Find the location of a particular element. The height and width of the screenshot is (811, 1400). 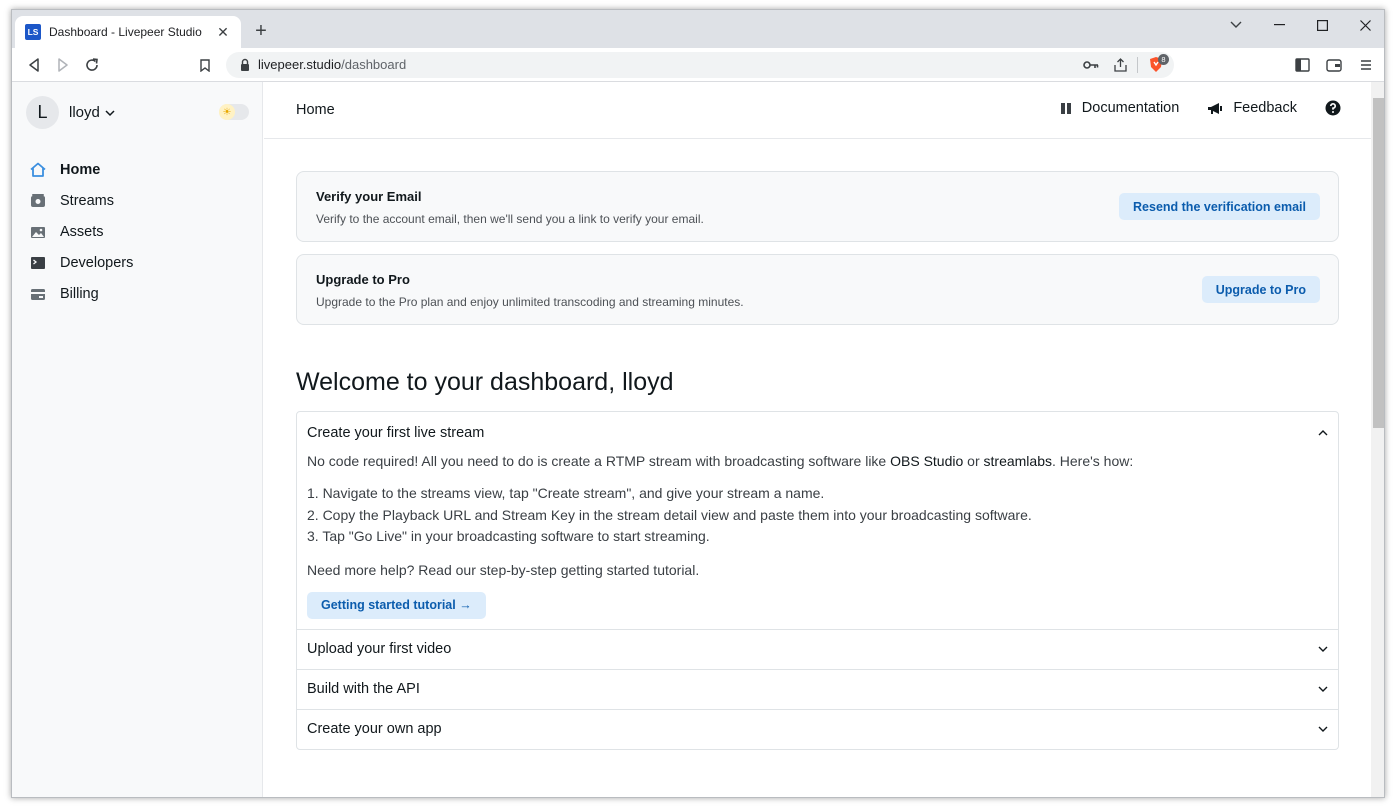

sidebar-item-label: Assets is located at coordinates (82, 231).